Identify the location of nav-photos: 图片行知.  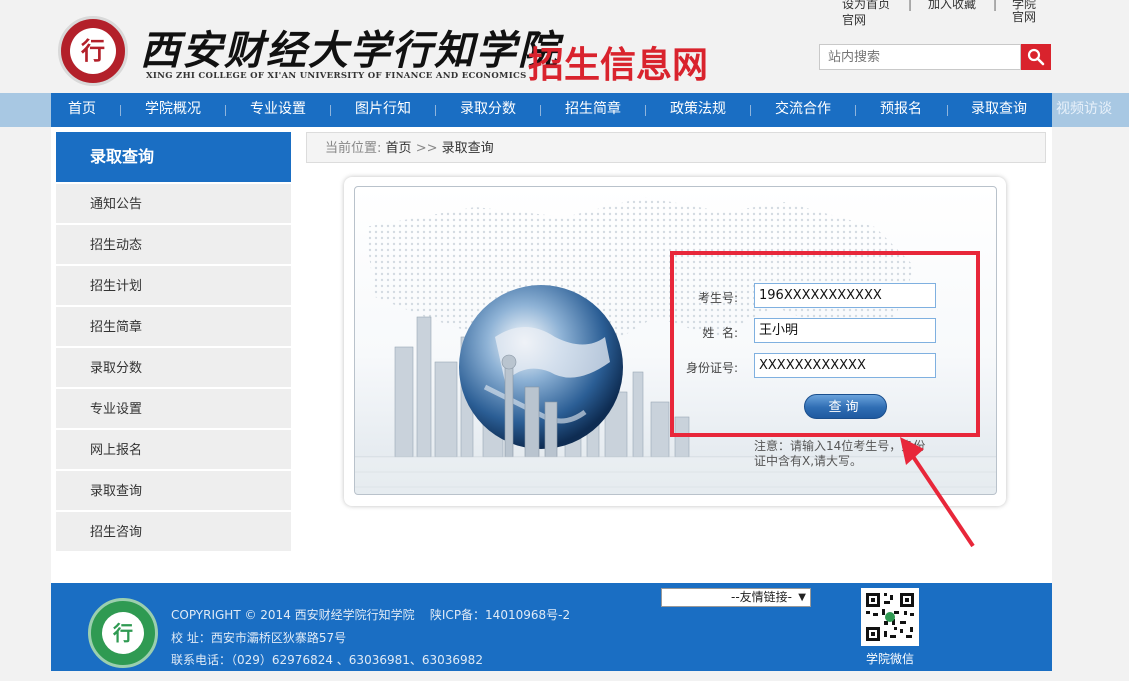
(383, 110).